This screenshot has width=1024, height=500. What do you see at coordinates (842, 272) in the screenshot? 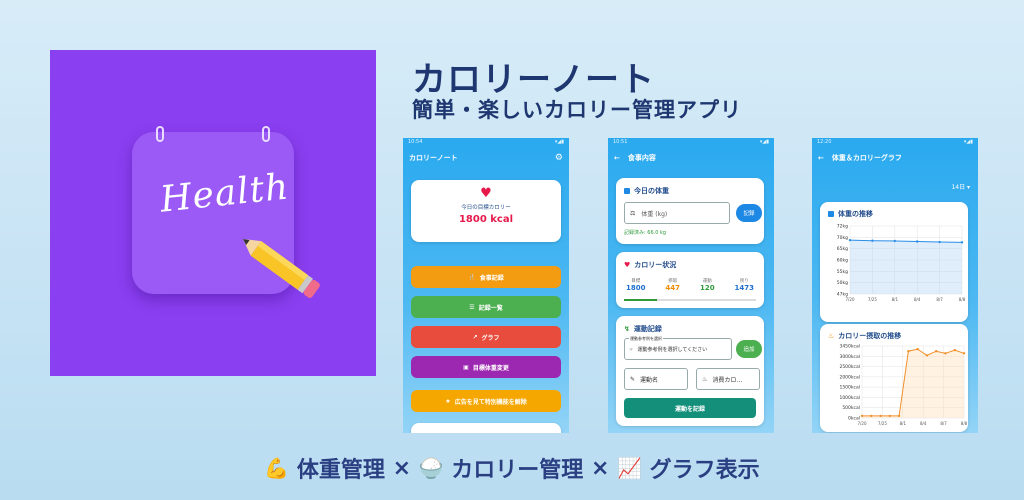
I see `y-tick-label: 55kg` at bounding box center [842, 272].